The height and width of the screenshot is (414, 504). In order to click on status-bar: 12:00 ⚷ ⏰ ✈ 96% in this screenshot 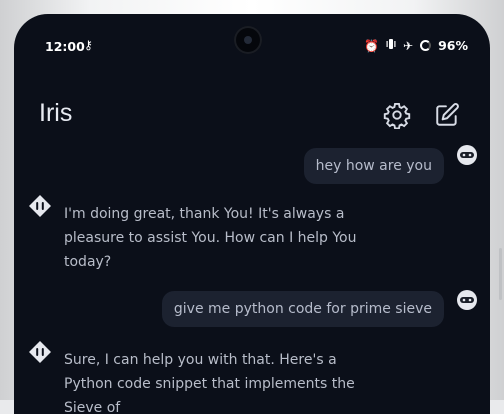, I will do `click(252, 46)`.